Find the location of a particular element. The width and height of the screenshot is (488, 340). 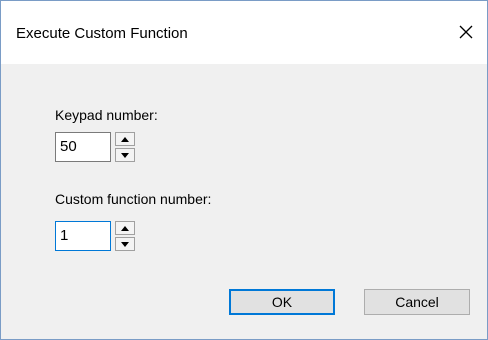

function-spin-up-button is located at coordinates (125, 228).